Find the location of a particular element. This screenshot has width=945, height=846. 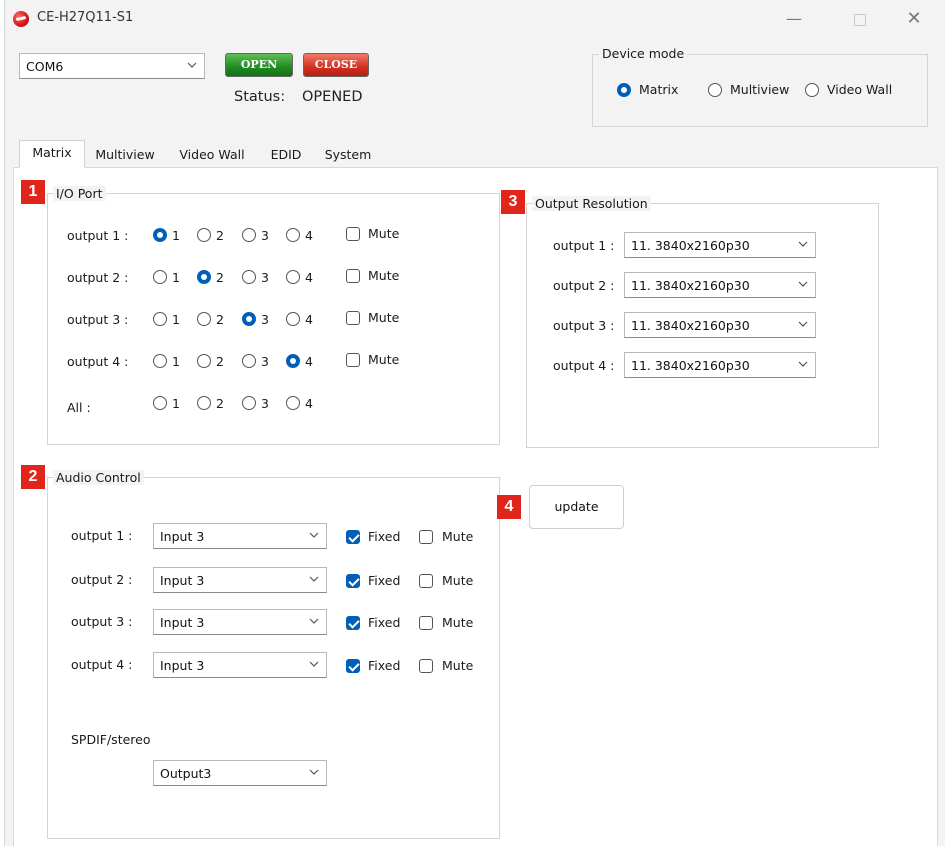

audio-output-1-mute-checkbox is located at coordinates (426, 537).